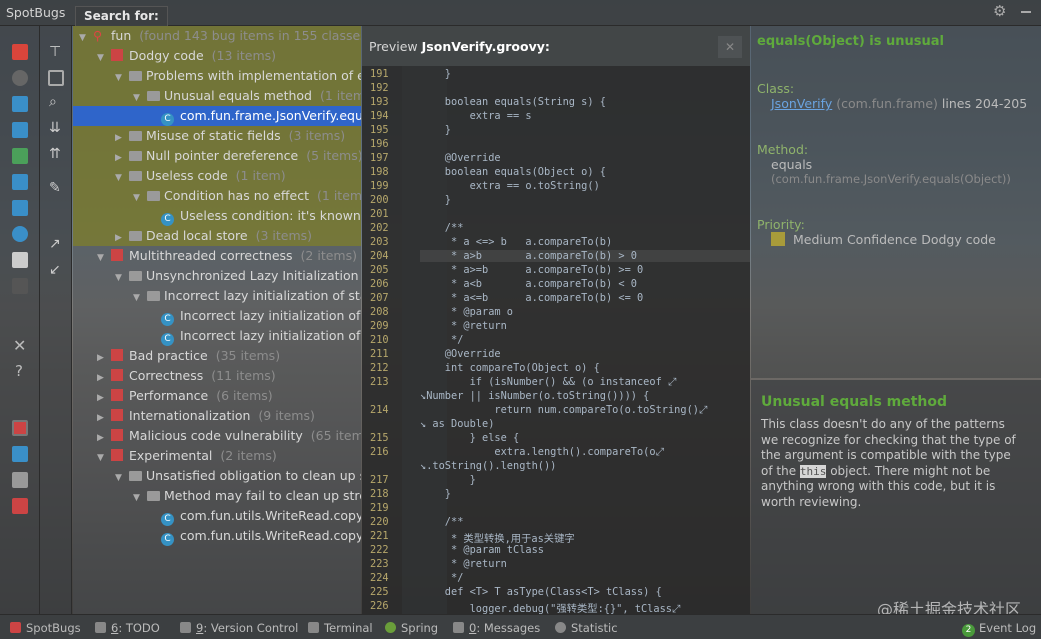 The width and height of the screenshot is (1041, 639). What do you see at coordinates (894, 239) in the screenshot?
I see `priority-value: Medium Confidence Dodgy code` at bounding box center [894, 239].